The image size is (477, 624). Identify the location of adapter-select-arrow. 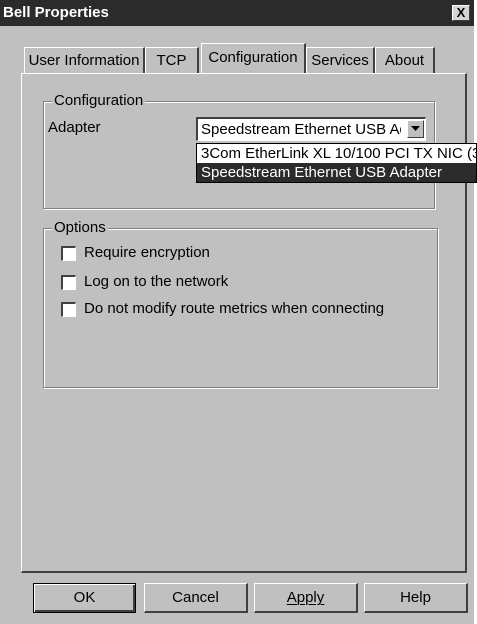
(415, 129).